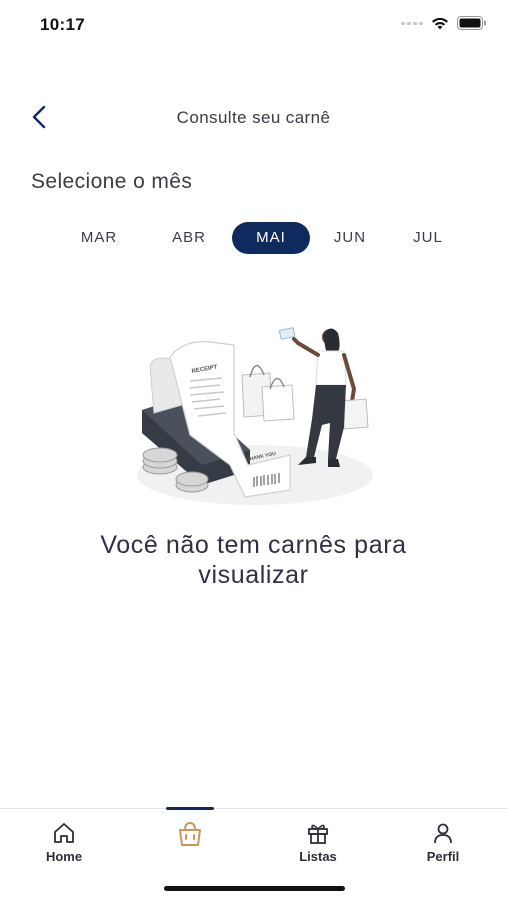 The height and width of the screenshot is (900, 507). I want to click on tab-home-label: Home, so click(64, 856).